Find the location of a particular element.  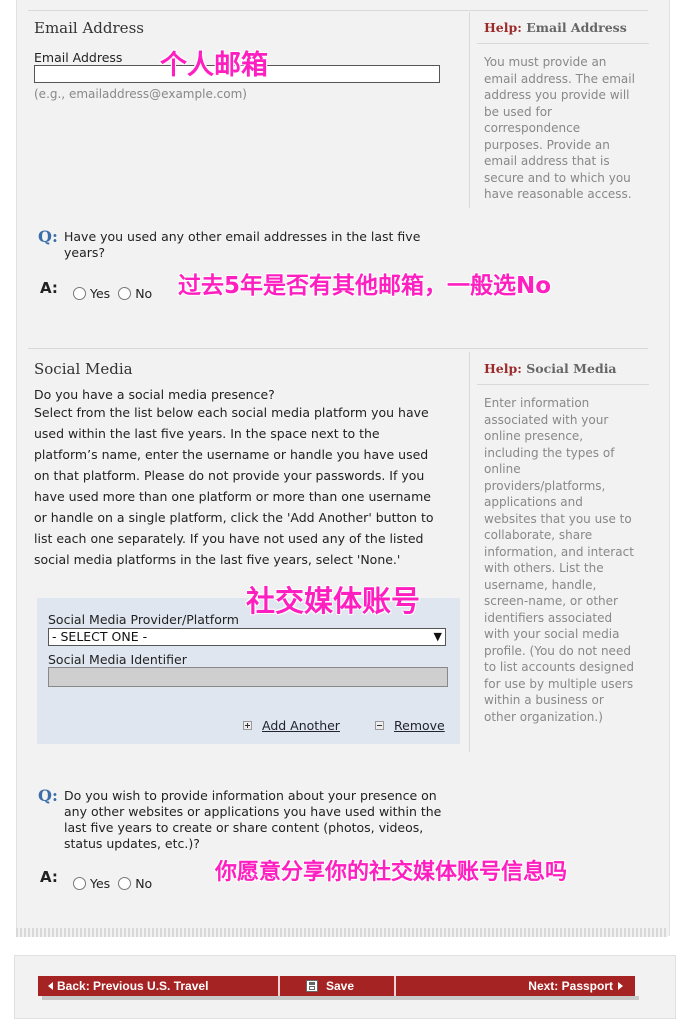

social-section-title: Social Media is located at coordinates (83, 369).